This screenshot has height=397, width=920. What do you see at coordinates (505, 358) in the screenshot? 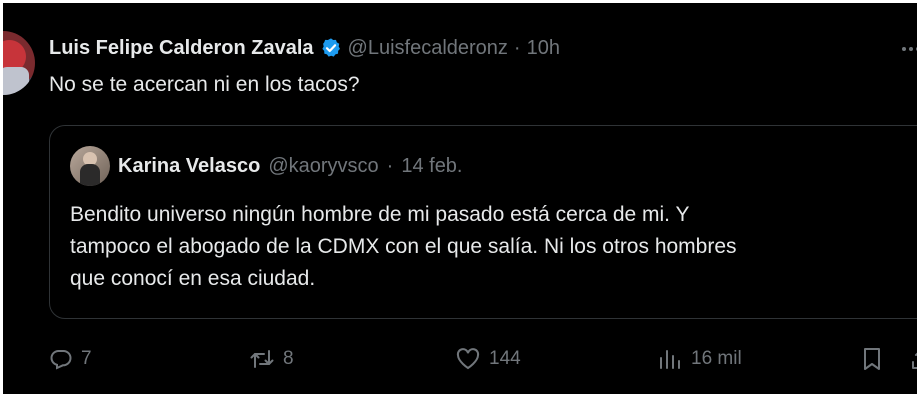
I see `like-count: 144` at bounding box center [505, 358].